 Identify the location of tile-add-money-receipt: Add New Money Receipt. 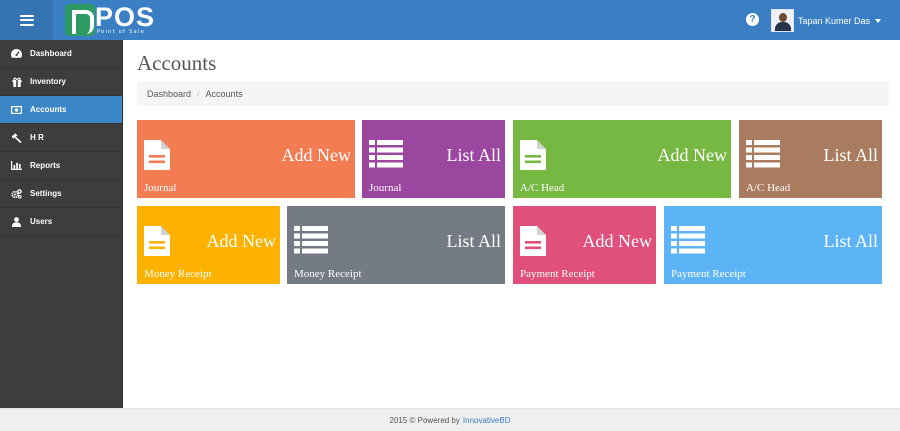
(208, 245).